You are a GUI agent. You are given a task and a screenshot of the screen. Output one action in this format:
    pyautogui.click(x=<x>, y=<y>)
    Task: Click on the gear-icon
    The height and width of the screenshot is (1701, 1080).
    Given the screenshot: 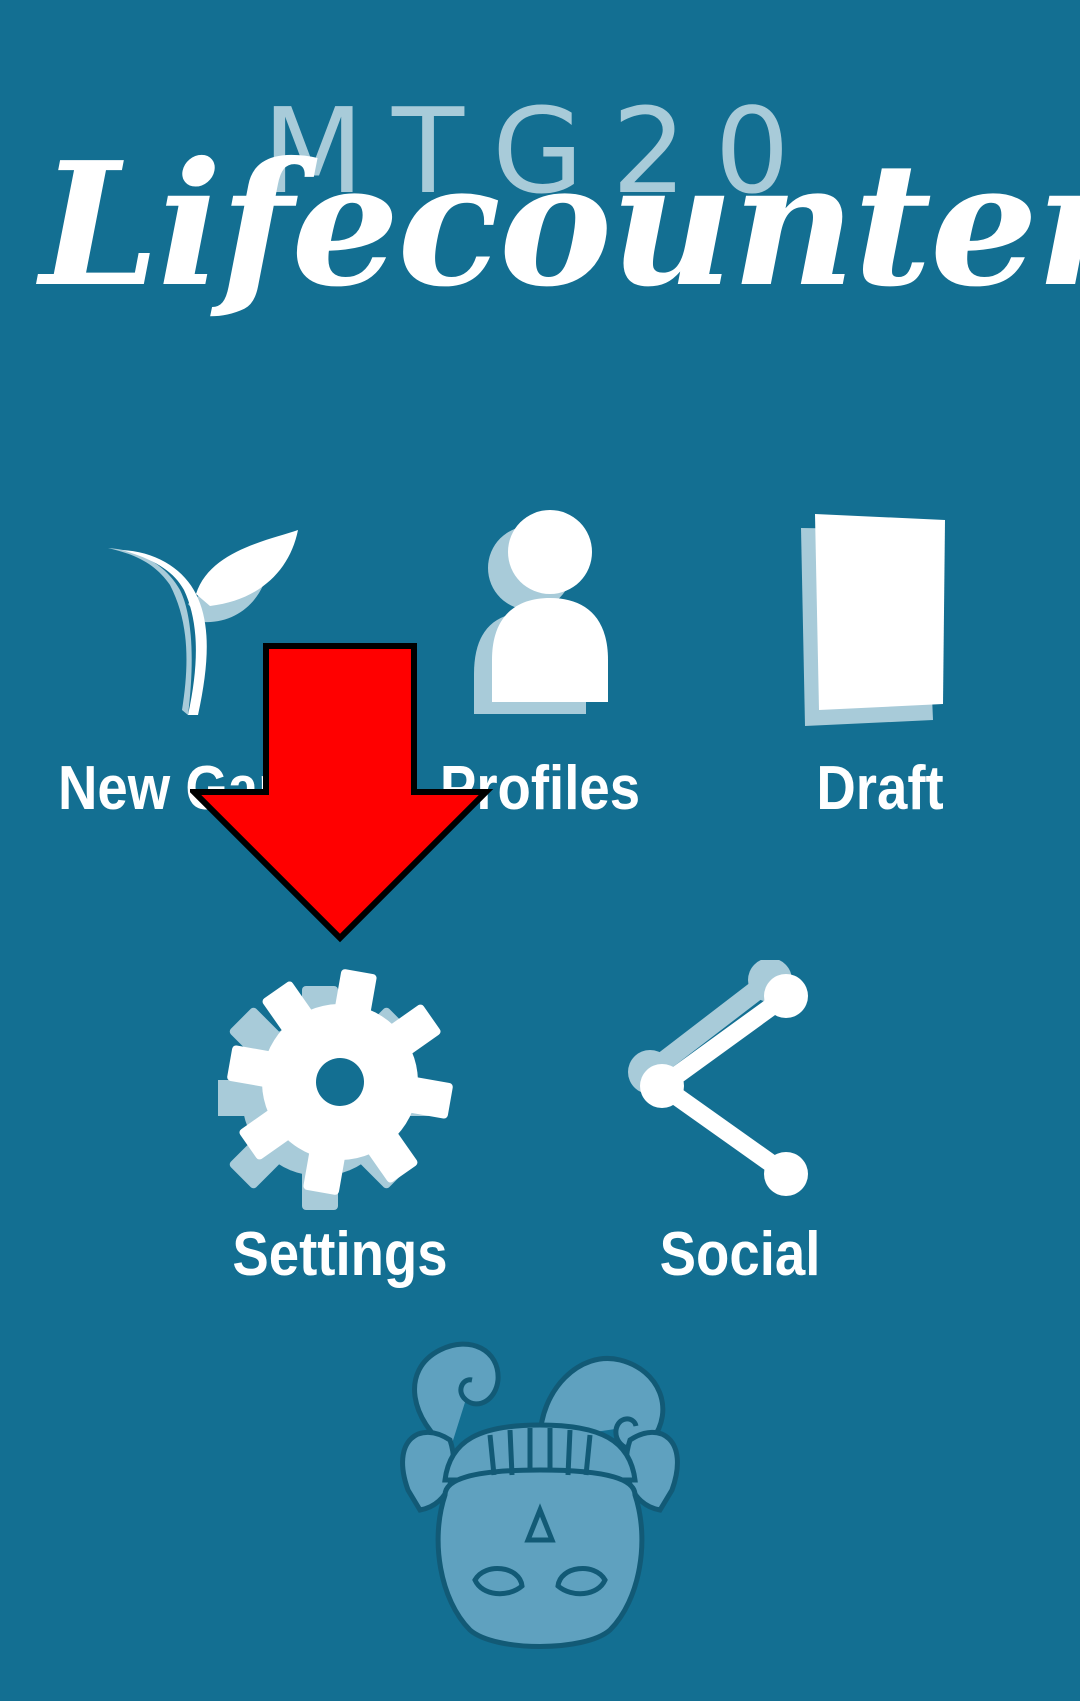 What is the action you would take?
    pyautogui.click(x=338, y=1085)
    